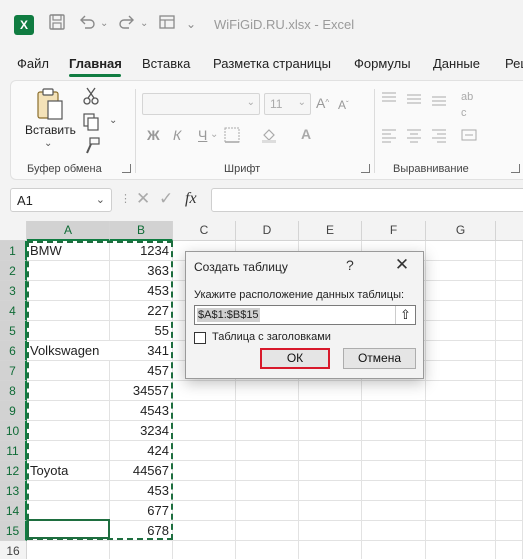  I want to click on cell-b: 3234, so click(141, 431).